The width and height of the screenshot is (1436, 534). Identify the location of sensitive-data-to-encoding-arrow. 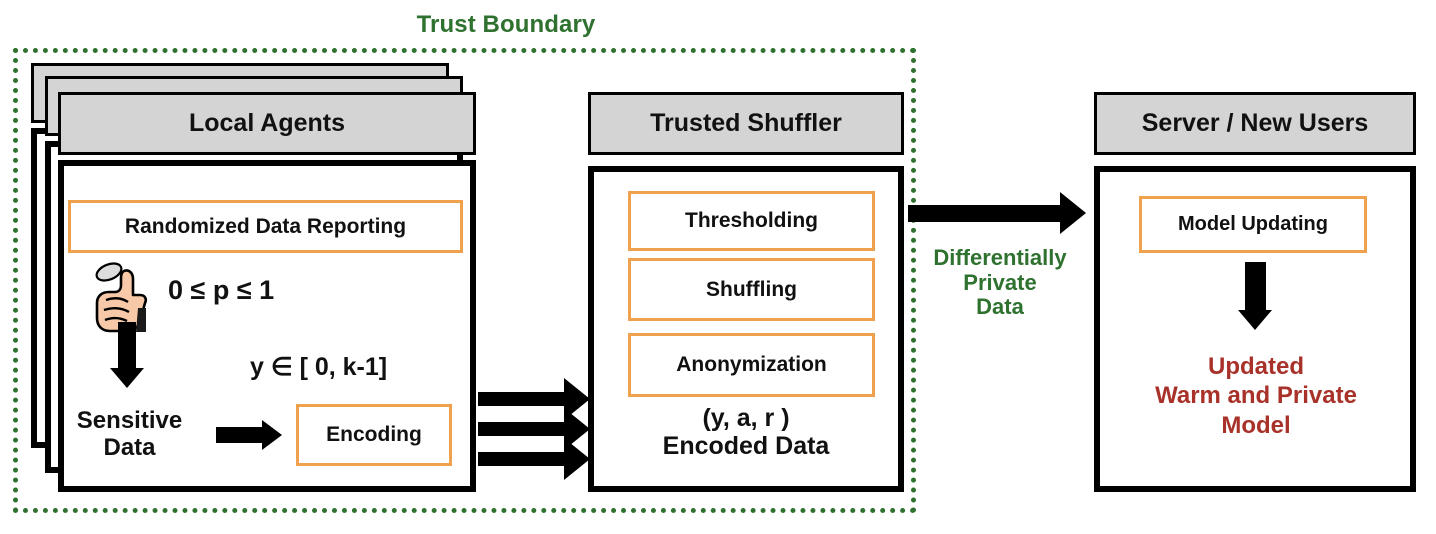
(252, 435).